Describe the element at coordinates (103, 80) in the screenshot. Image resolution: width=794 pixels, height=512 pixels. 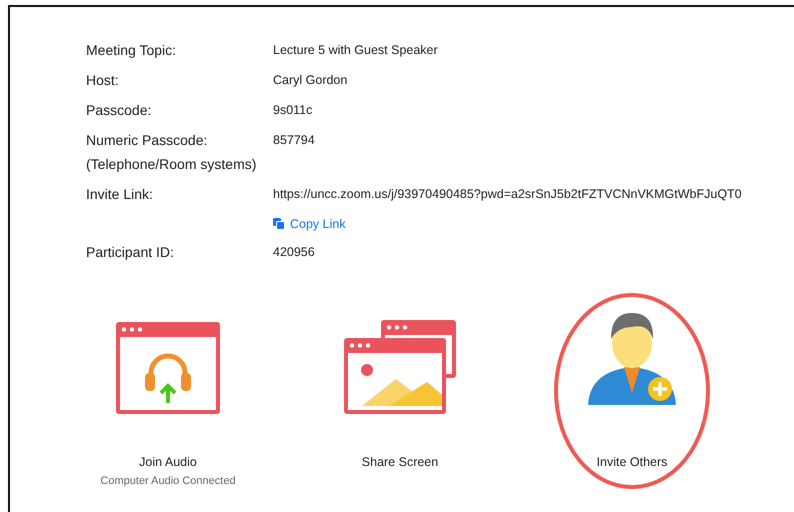
I see `field-label: Host:` at that location.